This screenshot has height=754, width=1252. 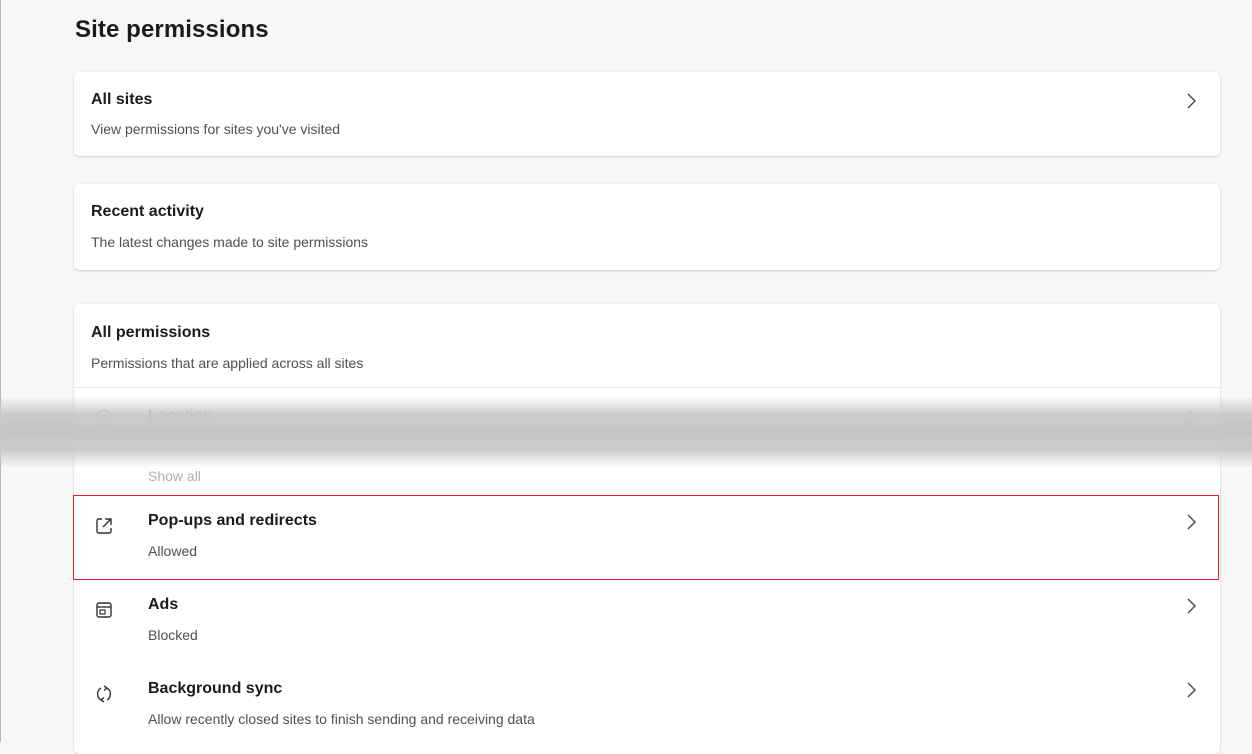 What do you see at coordinates (0, 371) in the screenshot?
I see `window-left-border` at bounding box center [0, 371].